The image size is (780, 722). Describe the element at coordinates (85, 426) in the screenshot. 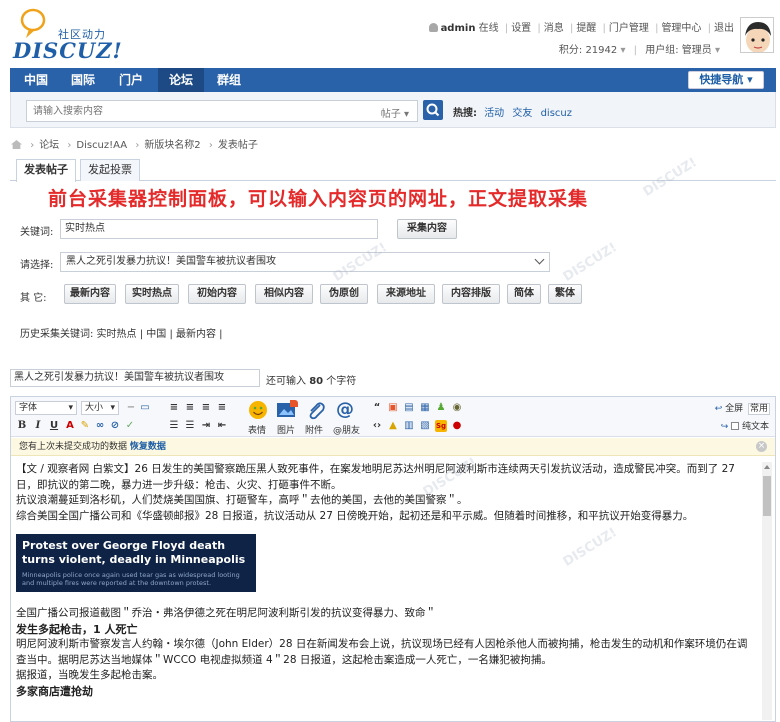

I see `highlight-icon: ✎` at that location.